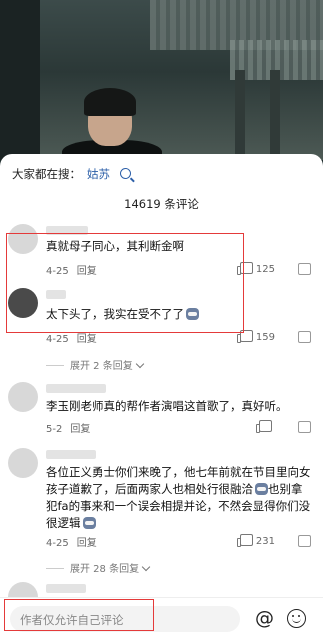 The width and height of the screenshot is (323, 640). Describe the element at coordinates (98, 174) in the screenshot. I see `trending-search-keyword: 姑苏` at that location.